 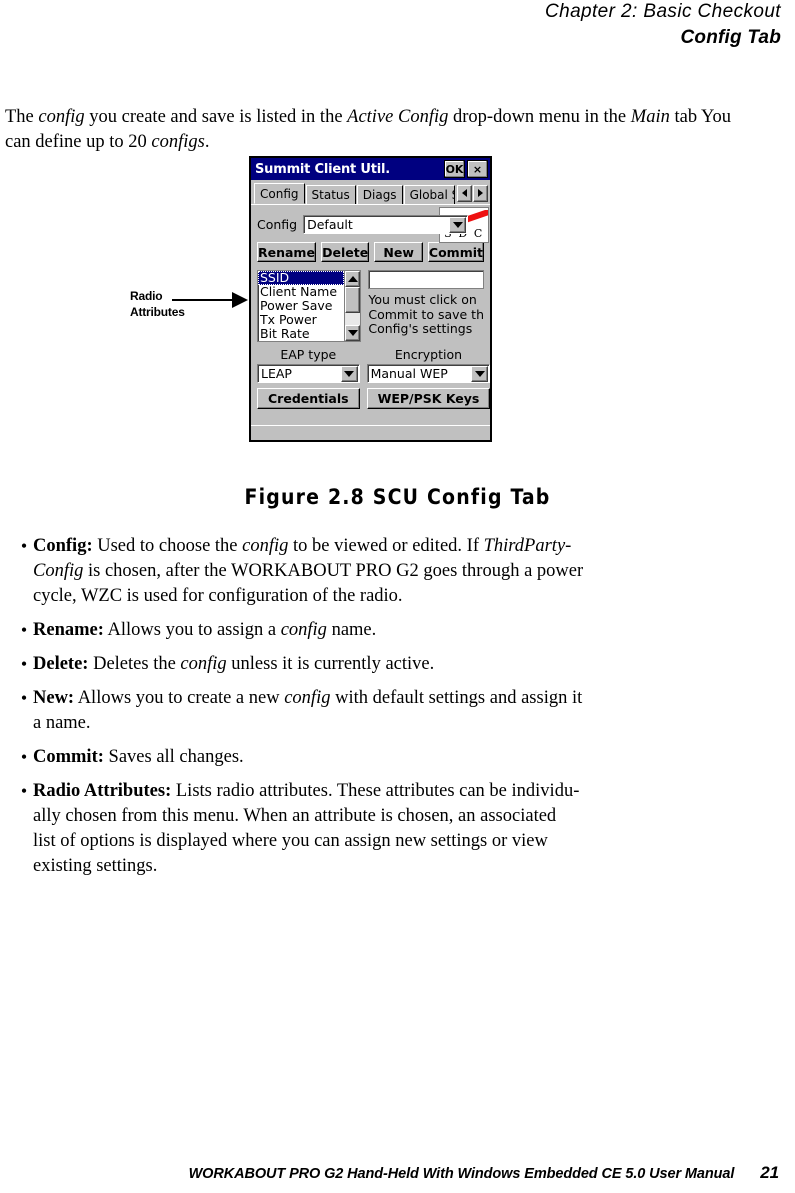 What do you see at coordinates (207, 141) in the screenshot?
I see `intro-text-5: .` at bounding box center [207, 141].